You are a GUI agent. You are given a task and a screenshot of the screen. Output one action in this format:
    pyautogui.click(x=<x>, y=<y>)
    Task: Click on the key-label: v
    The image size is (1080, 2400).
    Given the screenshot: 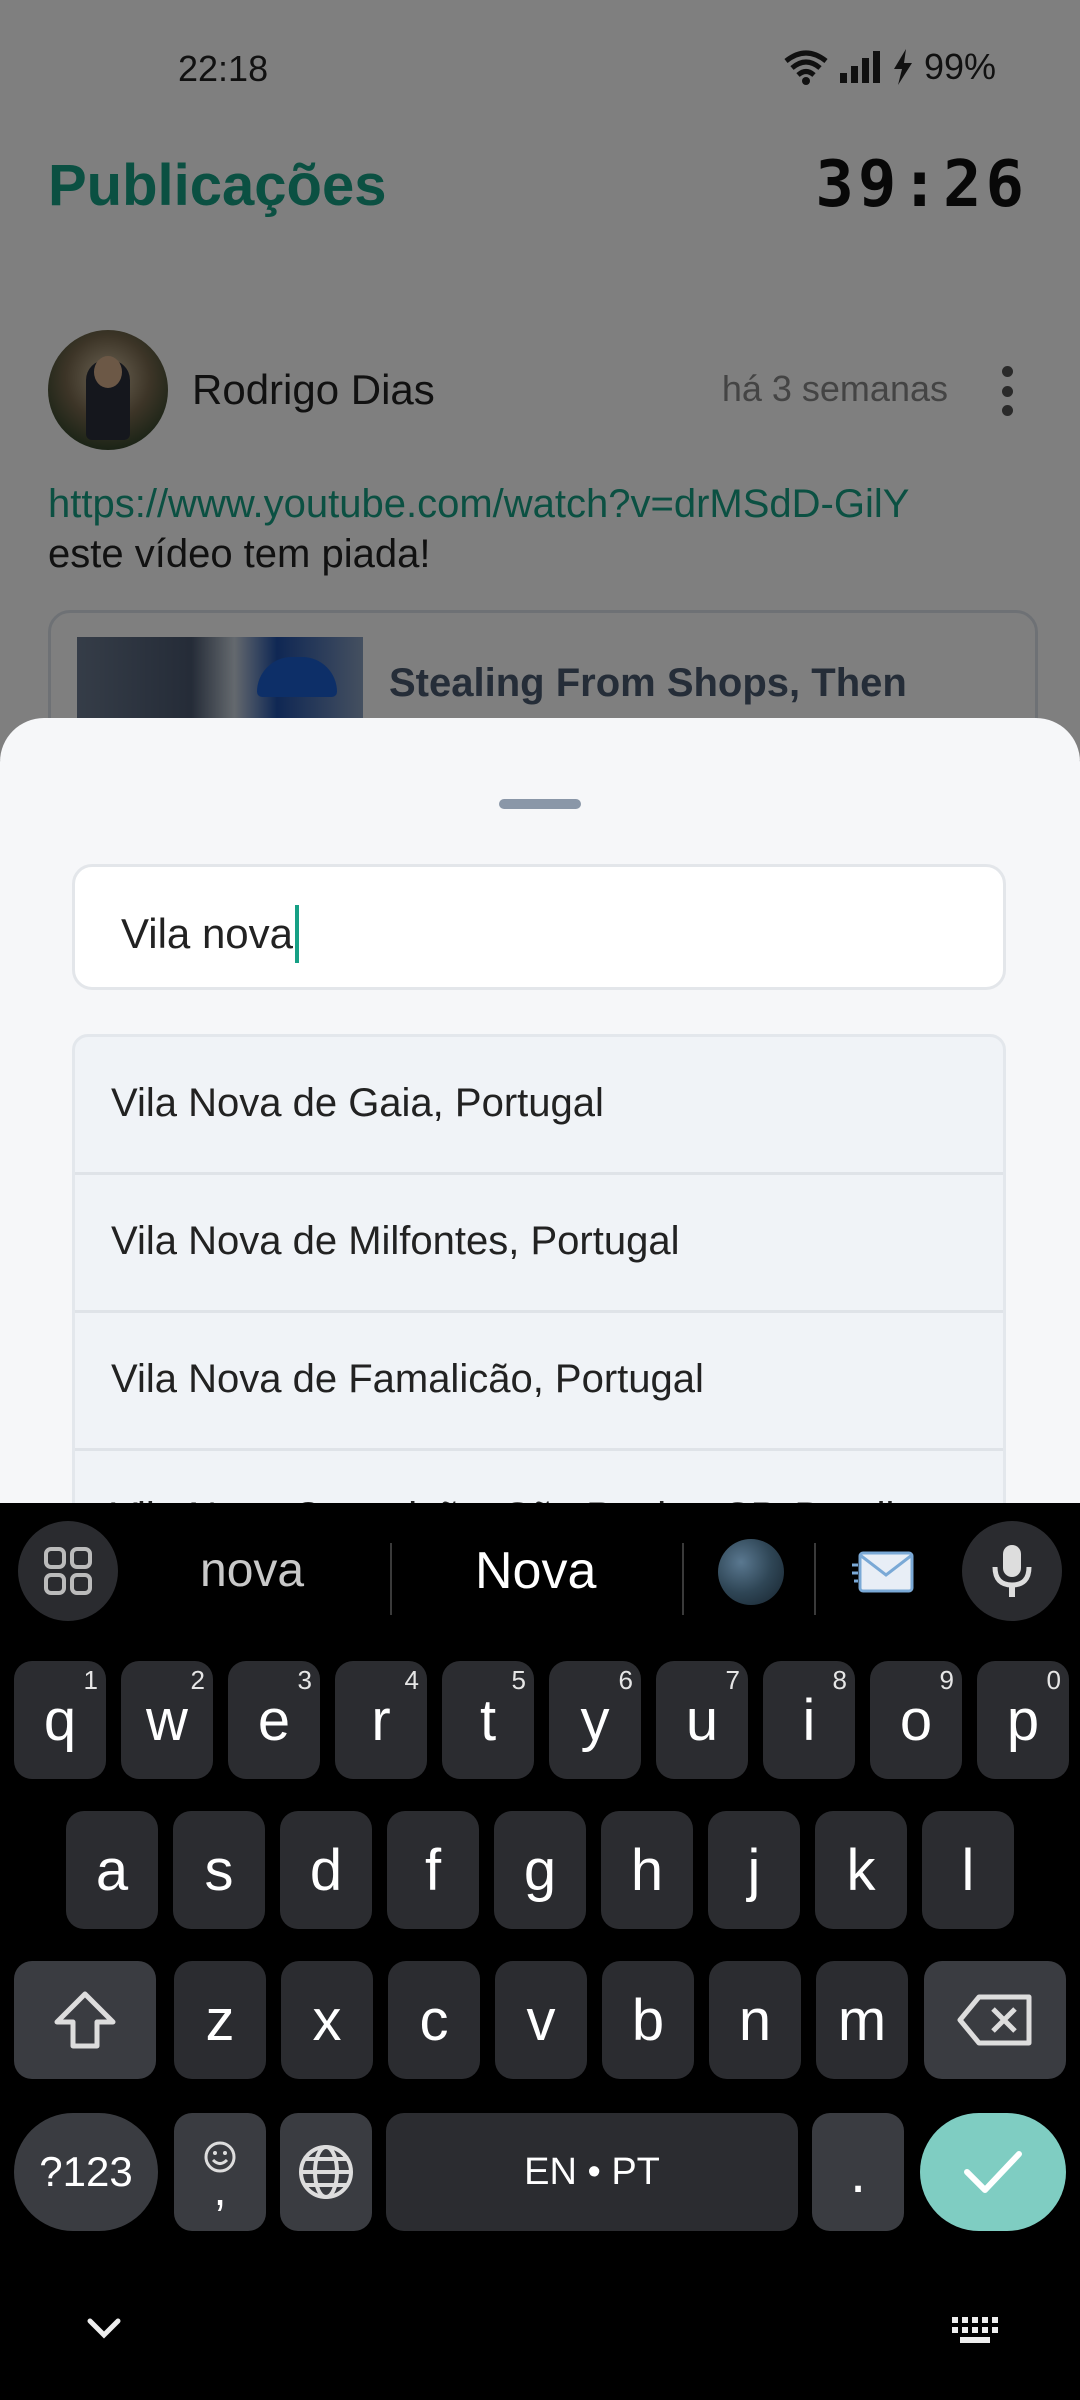 What is the action you would take?
    pyautogui.click(x=541, y=2020)
    